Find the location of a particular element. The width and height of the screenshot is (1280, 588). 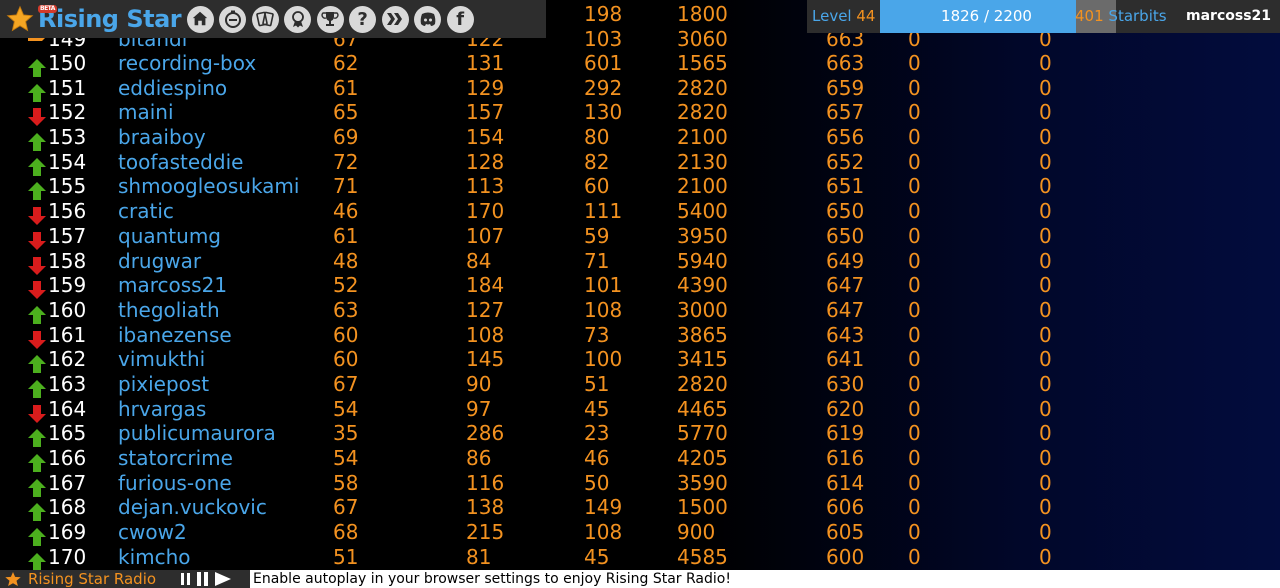

username-link: marcoss21 is located at coordinates (172, 285).